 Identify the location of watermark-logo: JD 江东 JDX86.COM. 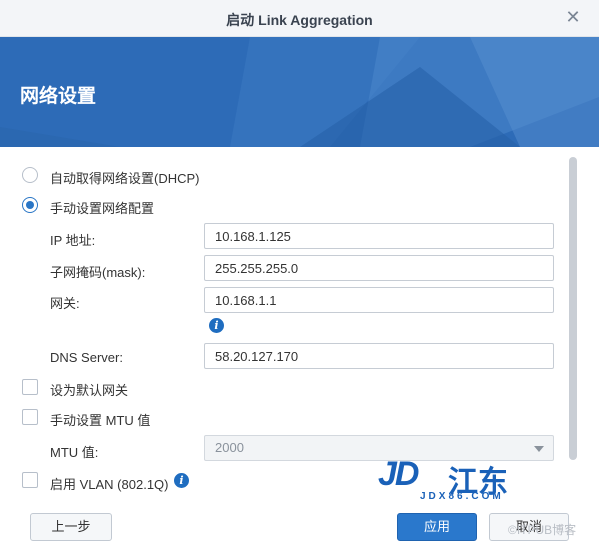
(468, 480).